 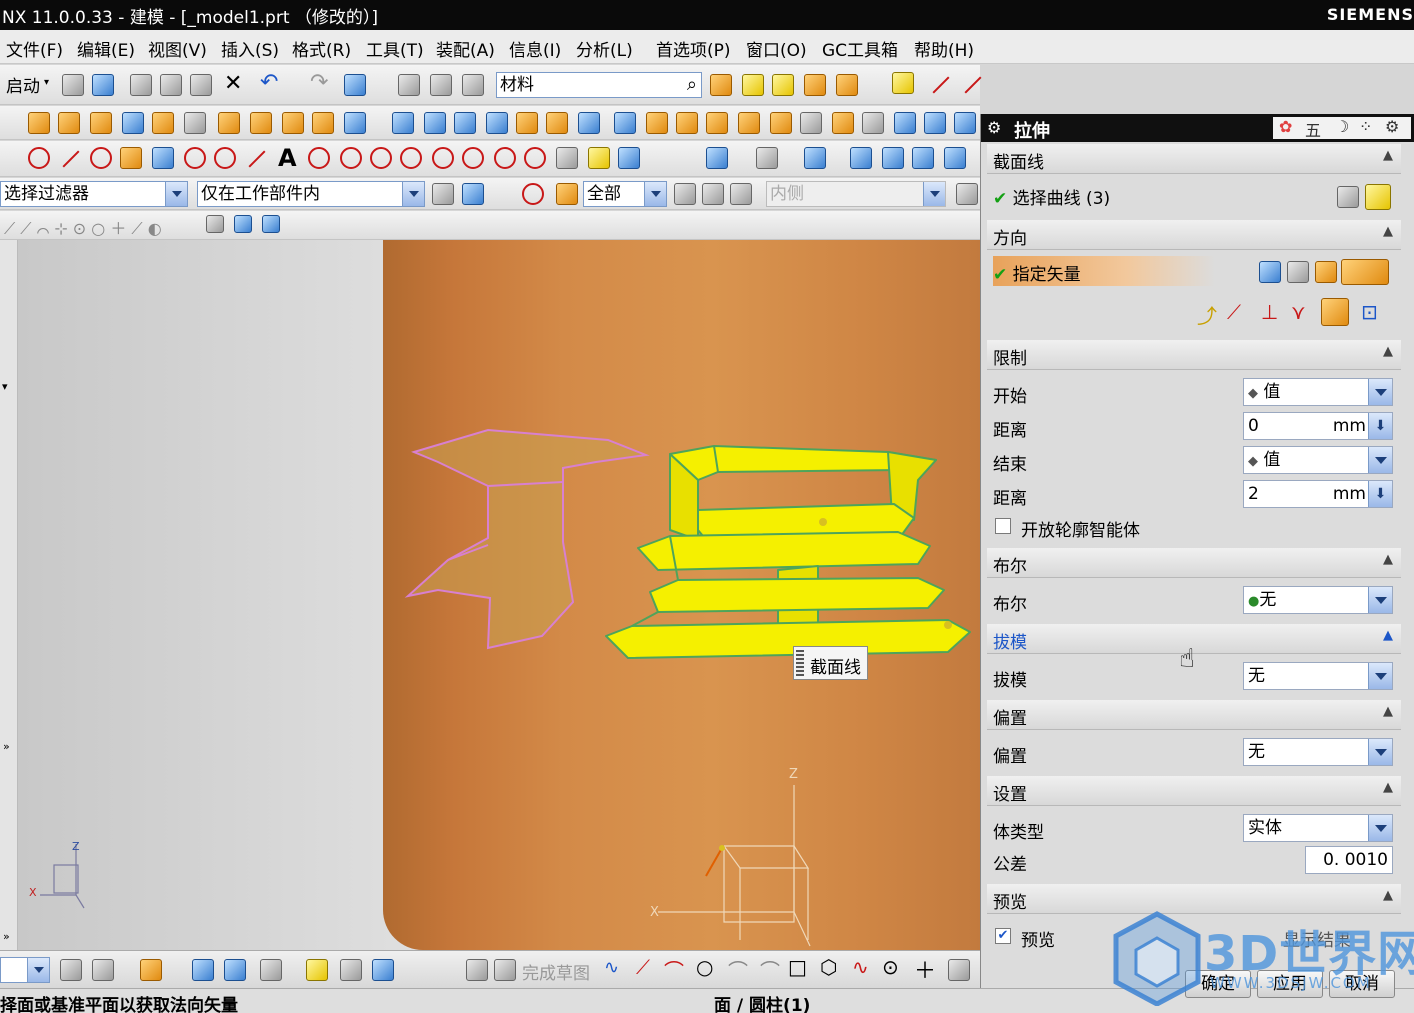 What do you see at coordinates (351, 970) in the screenshot?
I see `offset-icon` at bounding box center [351, 970].